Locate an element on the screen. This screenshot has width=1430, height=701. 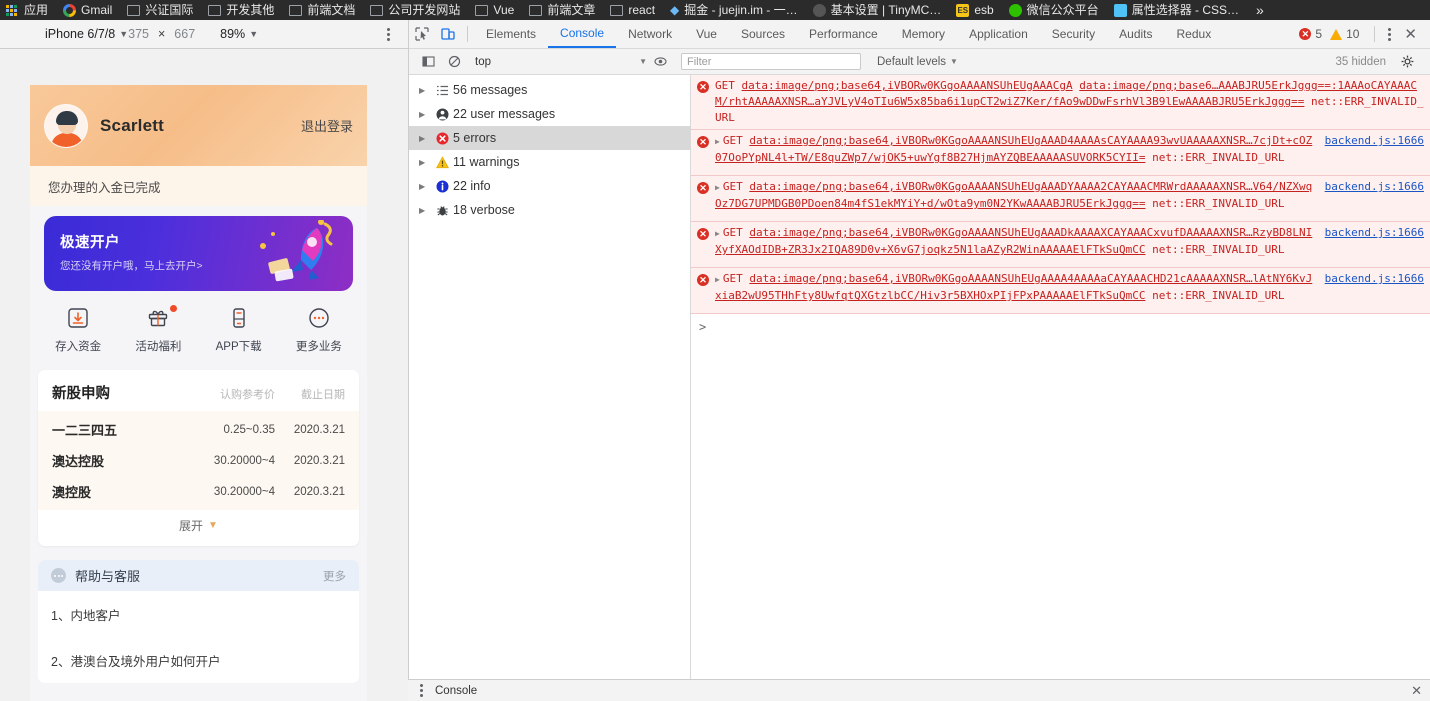
drawer-tab-console: Console is located at coordinates (456, 691).